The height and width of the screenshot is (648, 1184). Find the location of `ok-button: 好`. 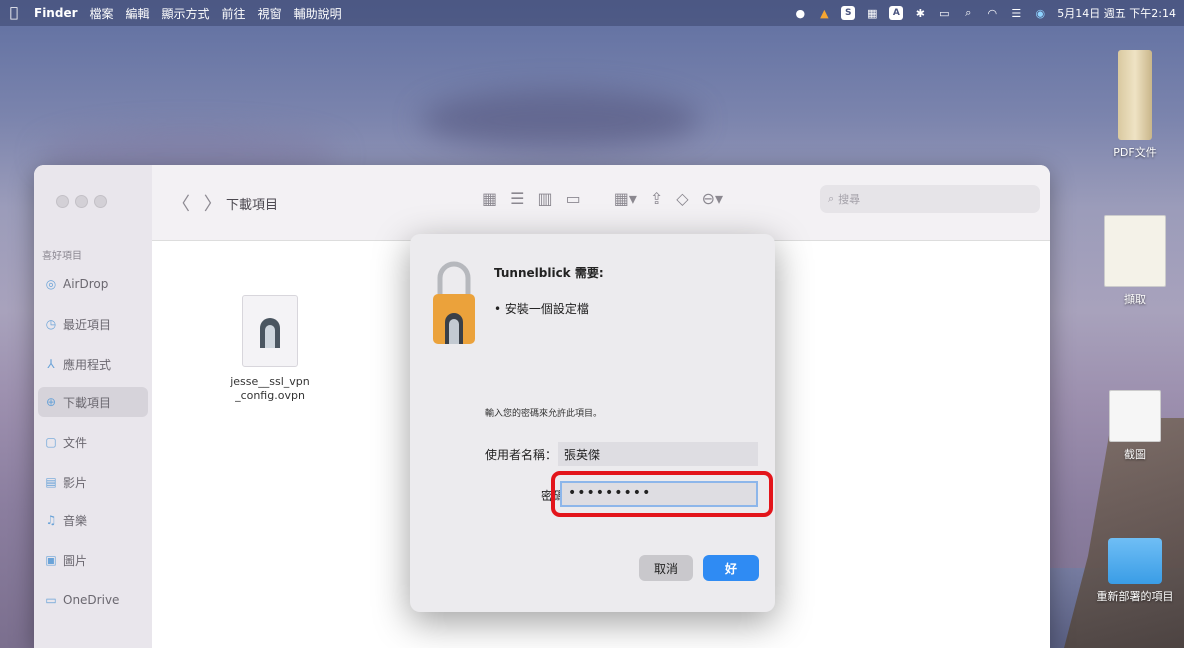

ok-button: 好 is located at coordinates (731, 568).